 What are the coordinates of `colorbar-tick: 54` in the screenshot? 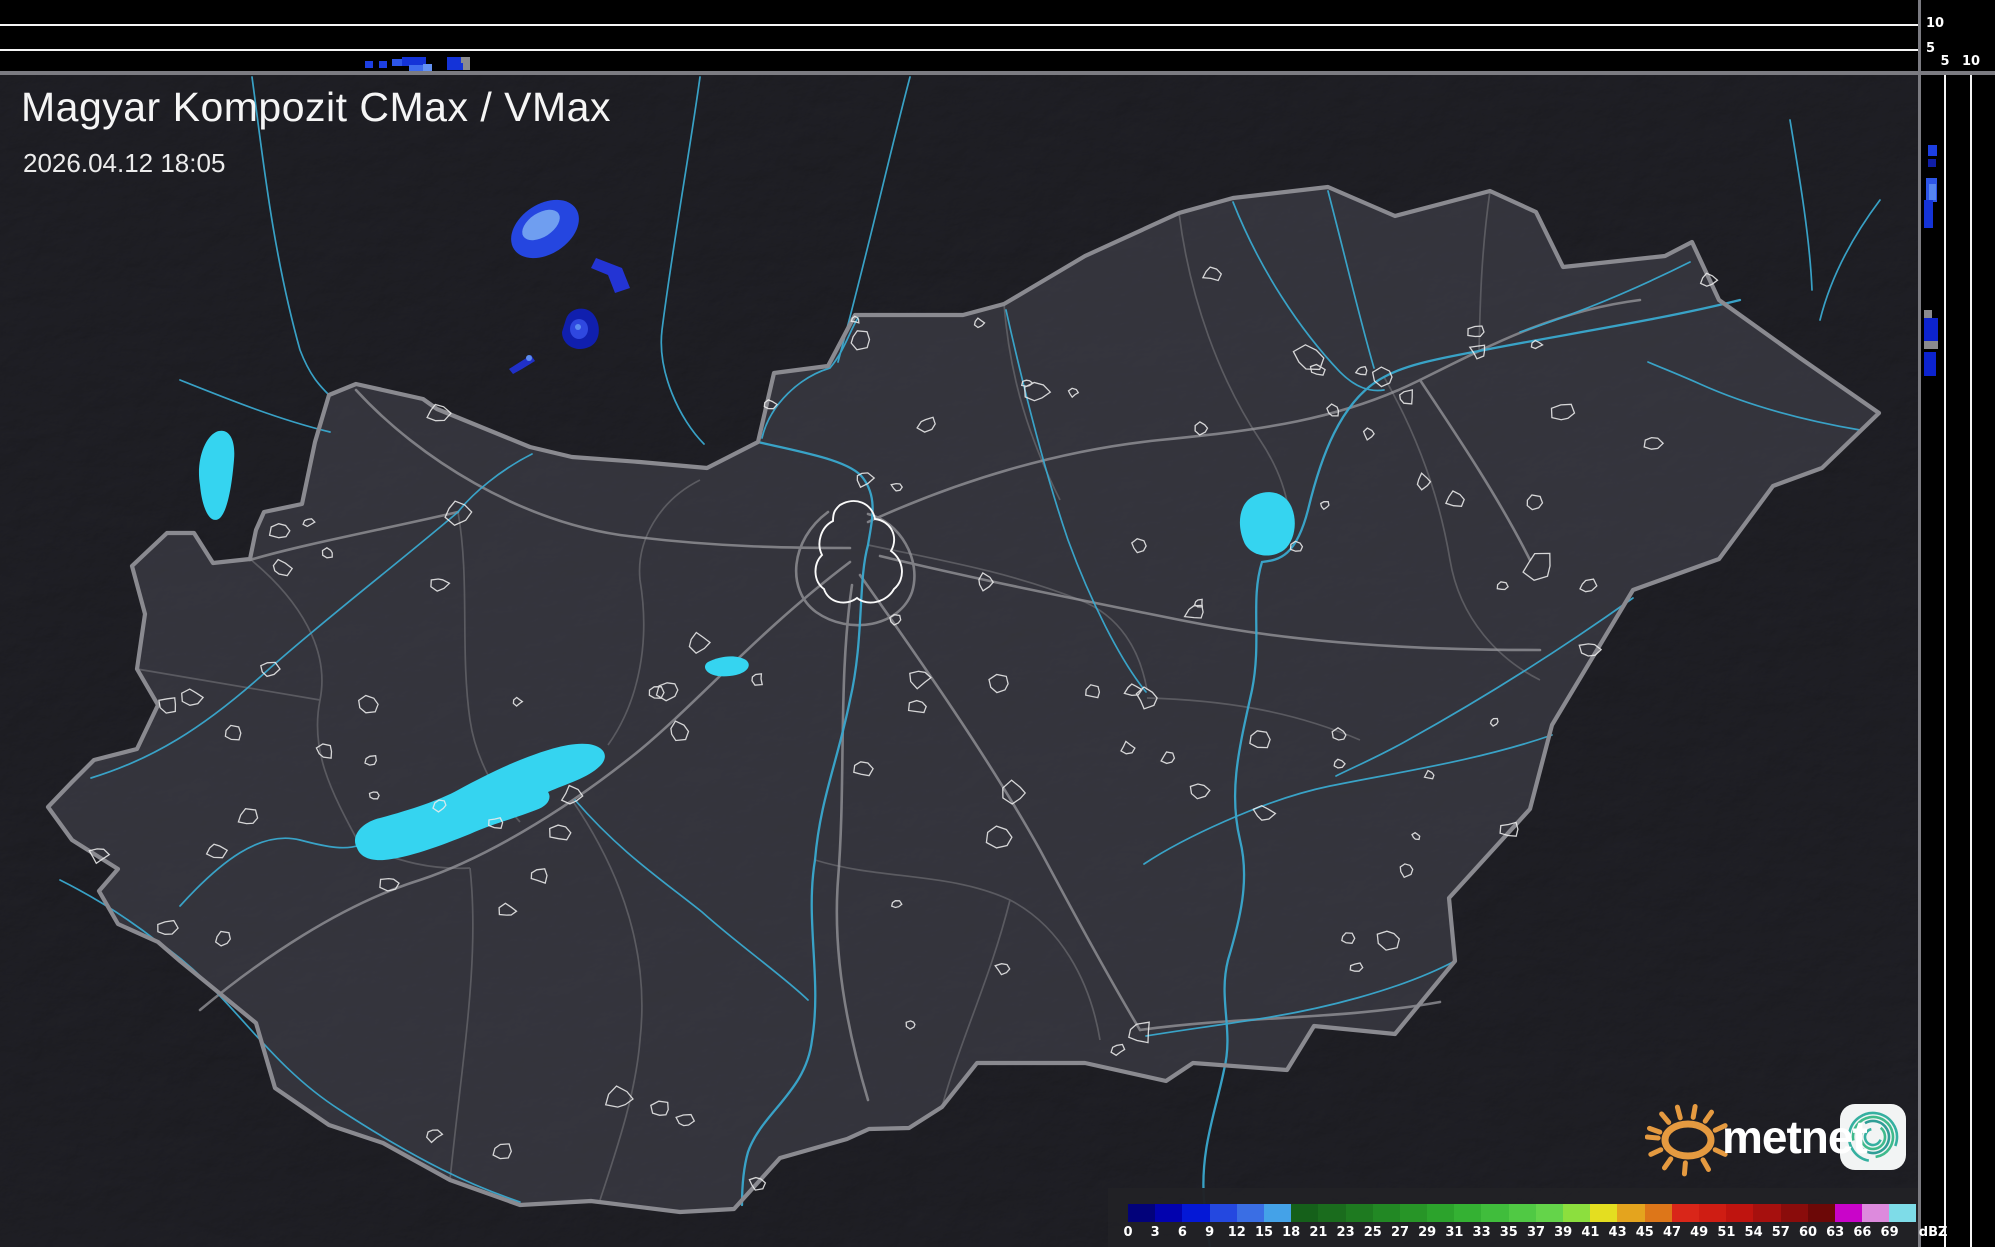 It's located at (1753, 1232).